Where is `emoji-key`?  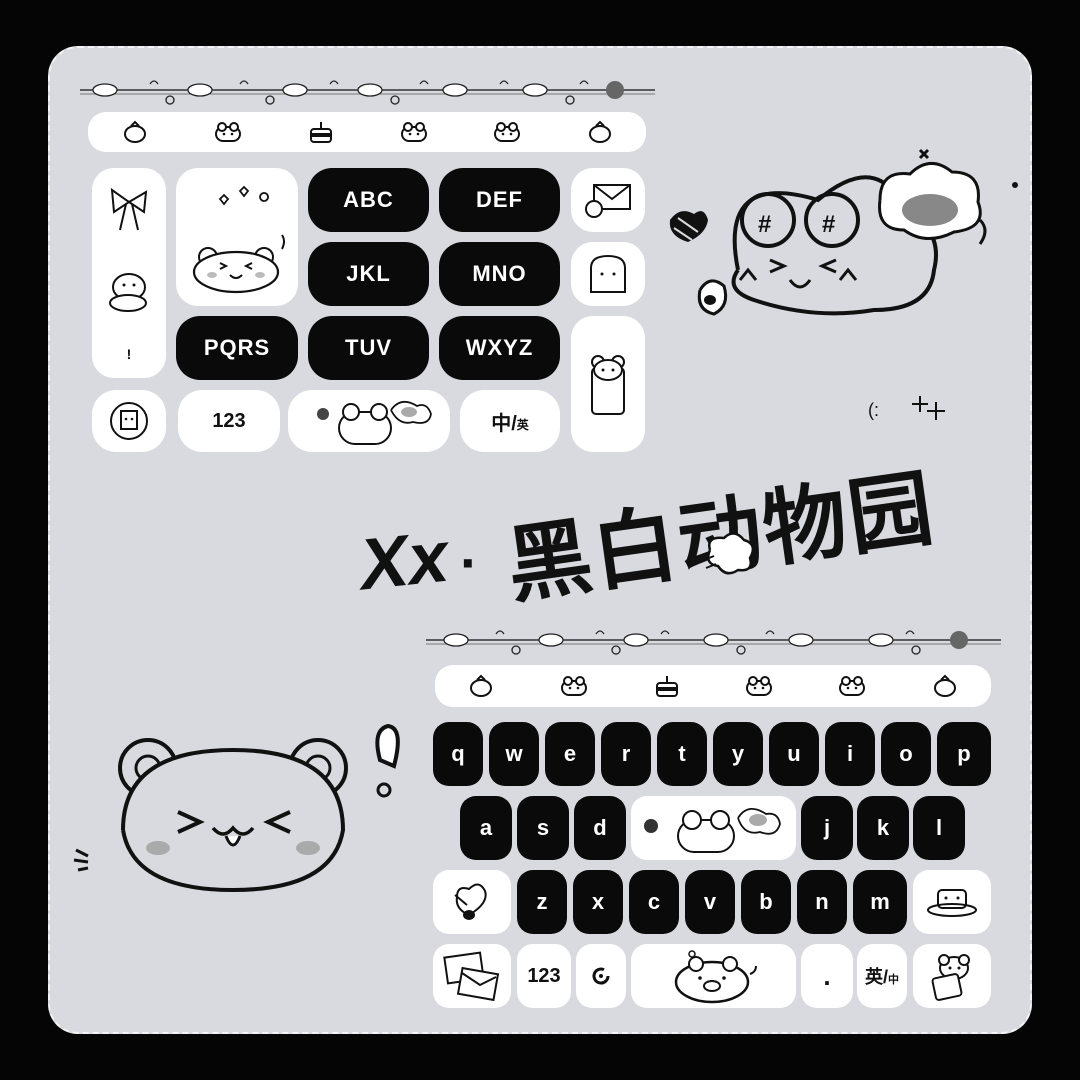
emoji-key is located at coordinates (601, 976).